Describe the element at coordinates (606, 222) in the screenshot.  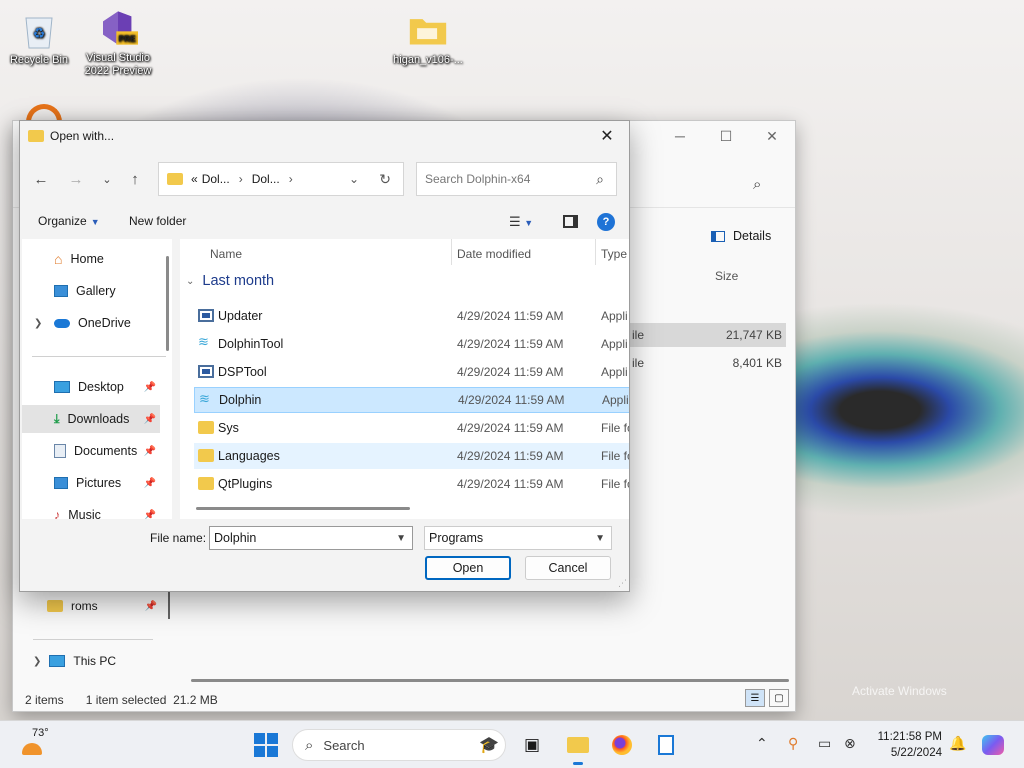
I see `help-icon: ?` at that location.